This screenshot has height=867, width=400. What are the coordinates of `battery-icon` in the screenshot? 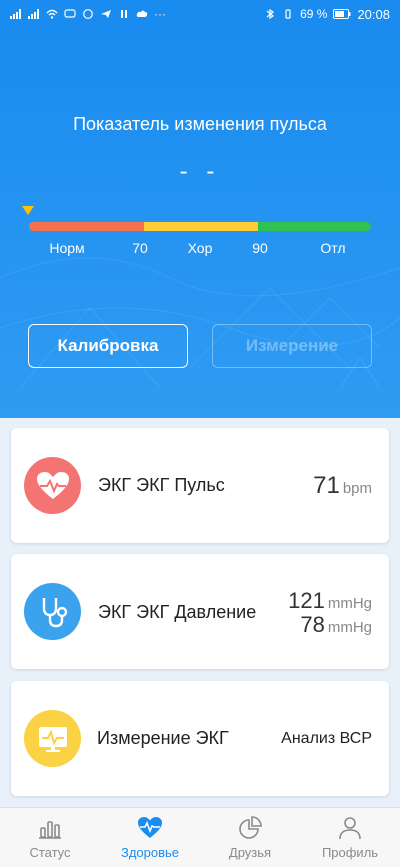 It's located at (342, 14).